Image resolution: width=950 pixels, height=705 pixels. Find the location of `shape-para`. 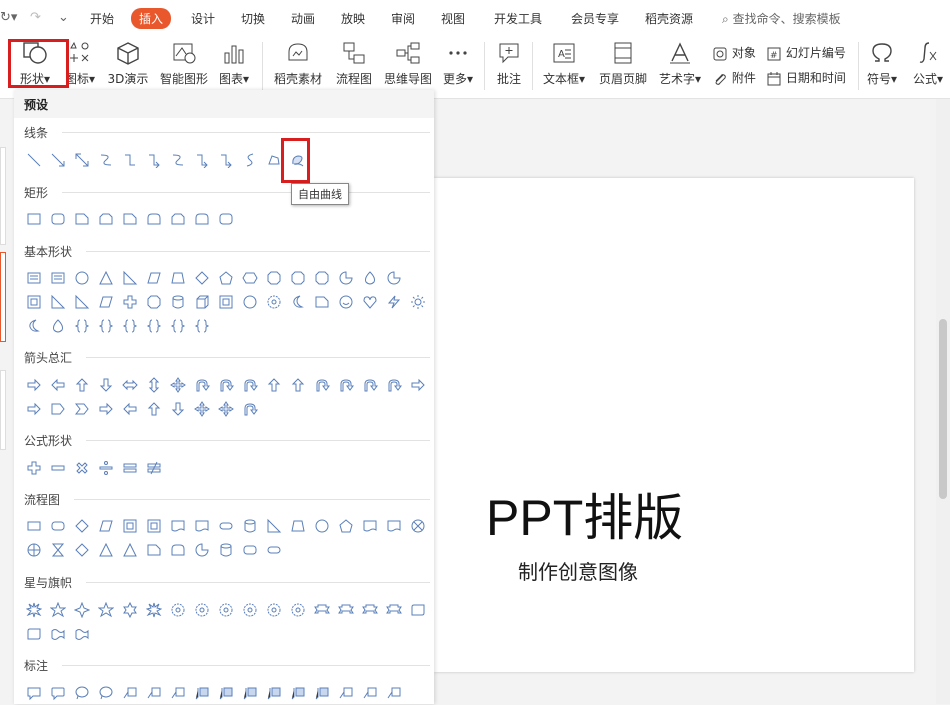

shape-para is located at coordinates (154, 278).